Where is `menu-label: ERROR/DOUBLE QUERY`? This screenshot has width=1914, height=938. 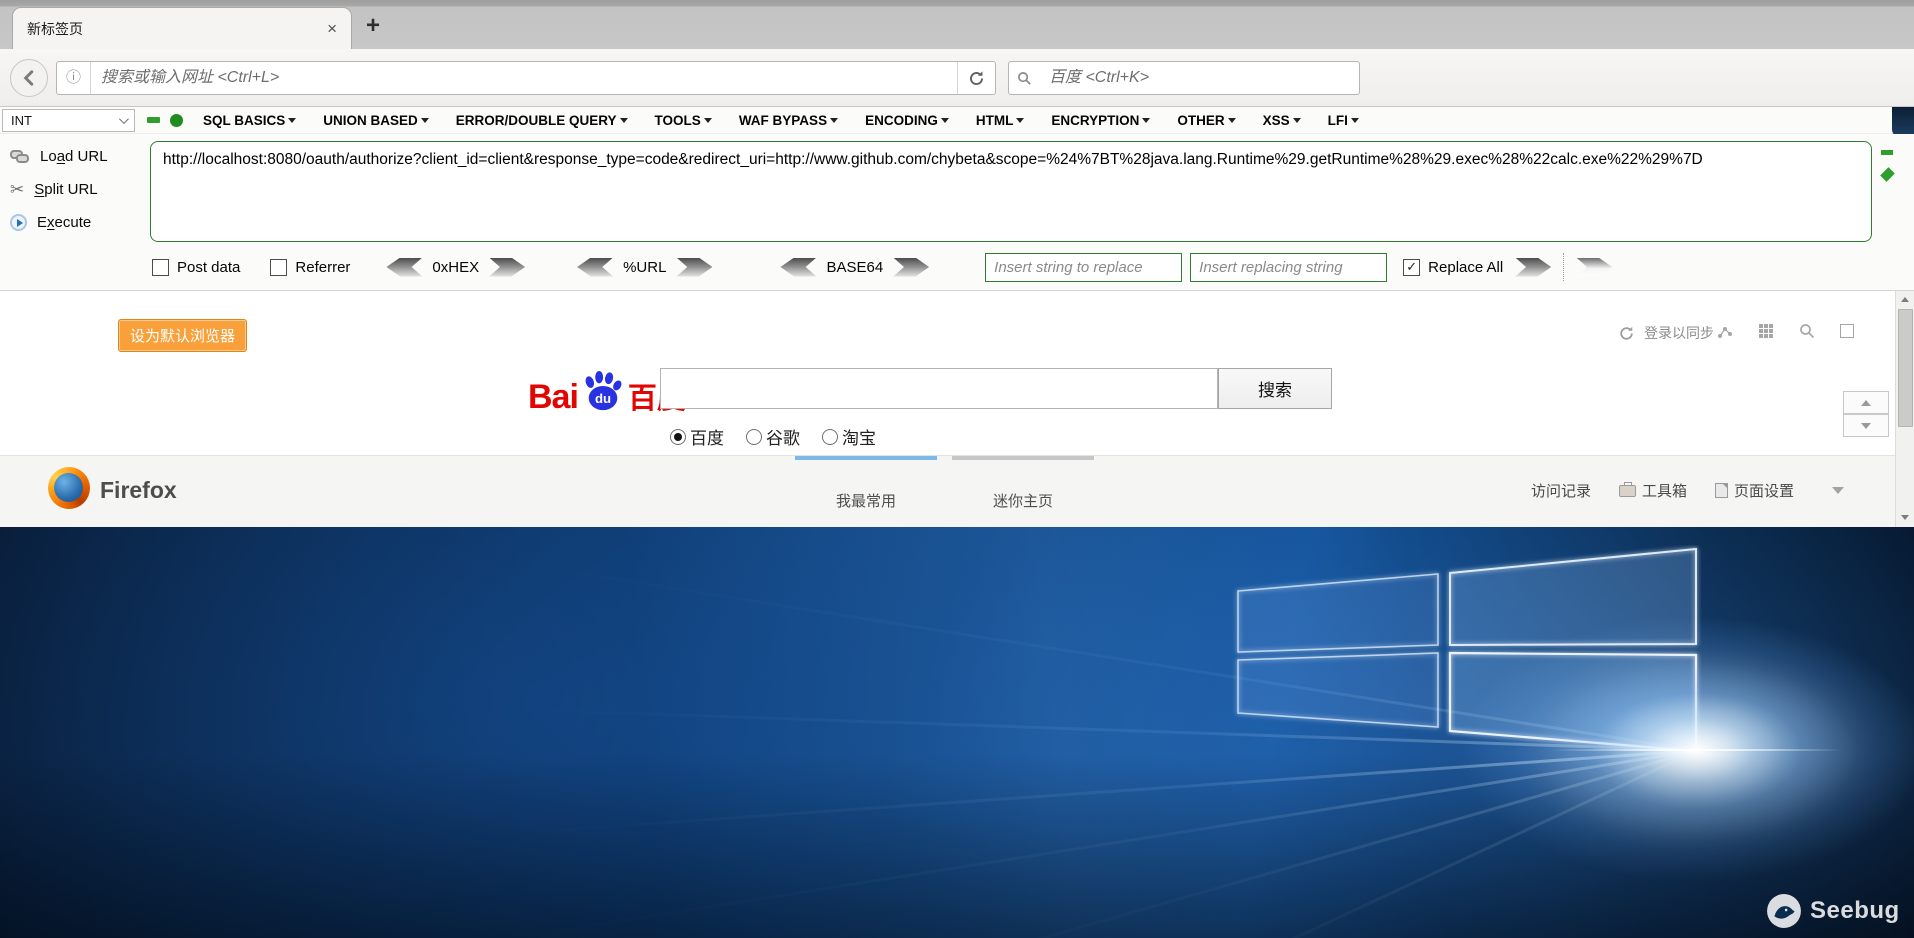
menu-label: ERROR/DOUBLE QUERY is located at coordinates (536, 120).